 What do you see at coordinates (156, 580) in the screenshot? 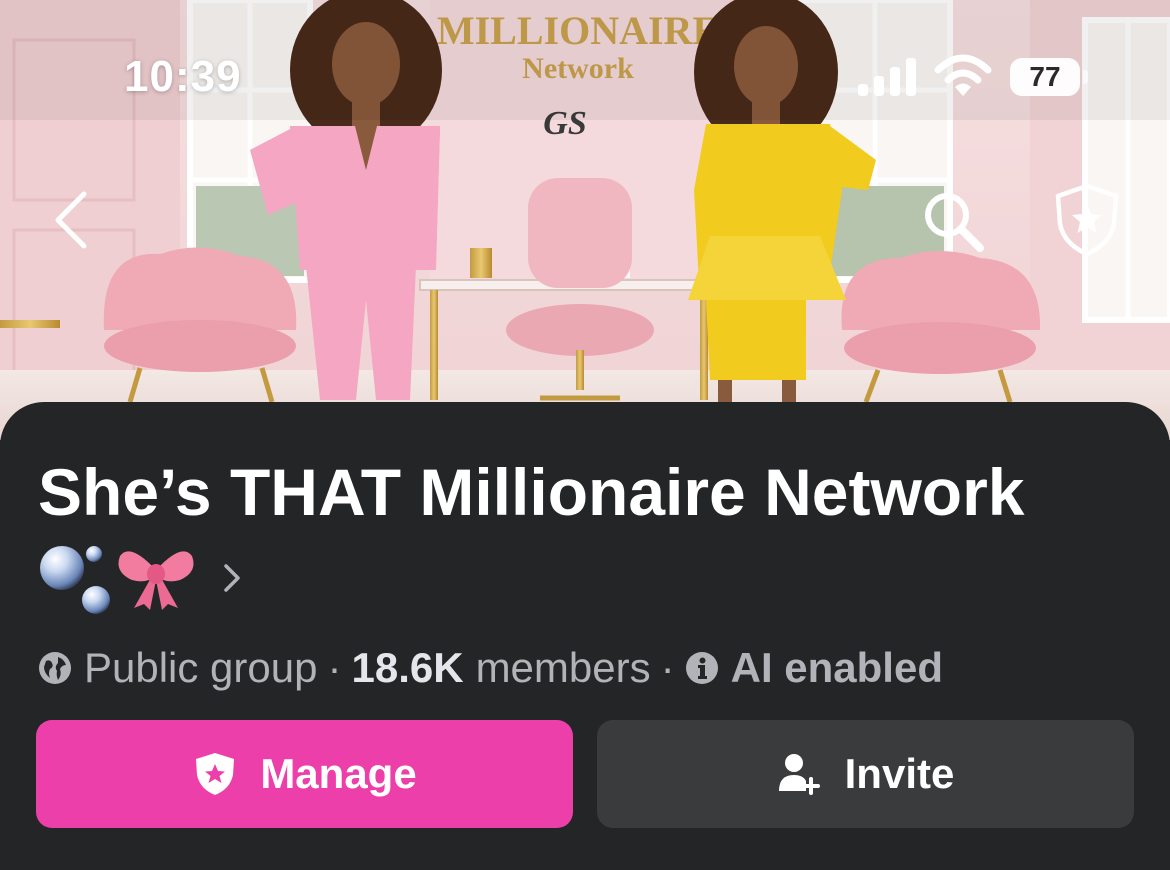
I see `ribbon-bow-emoji-icon` at bounding box center [156, 580].